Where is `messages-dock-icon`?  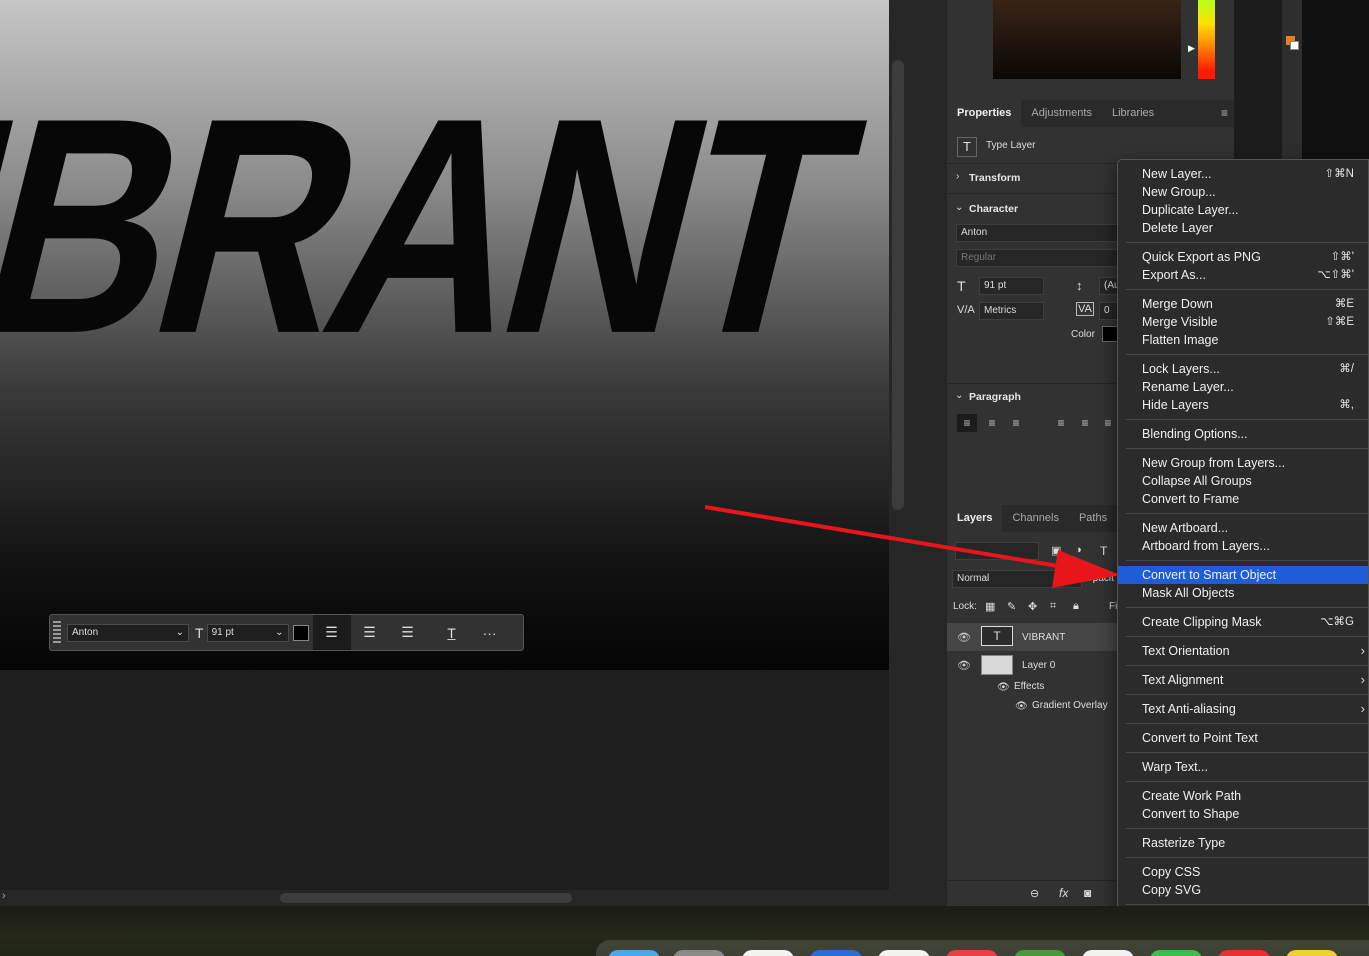
messages-dock-icon is located at coordinates (1176, 953).